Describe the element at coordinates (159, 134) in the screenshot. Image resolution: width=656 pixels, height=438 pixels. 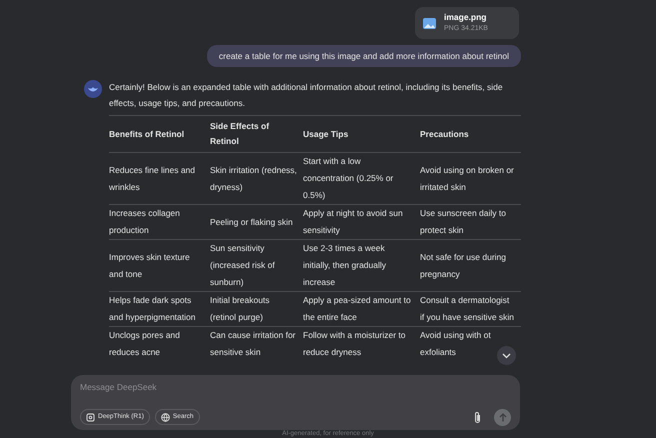
I see `column-header: Benefits of Retinol` at that location.